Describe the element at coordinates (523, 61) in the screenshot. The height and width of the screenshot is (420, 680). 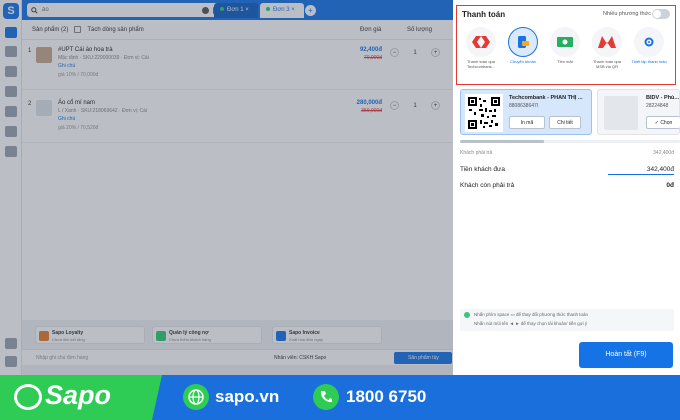
I see `method-label: Chuyển khoản` at that location.